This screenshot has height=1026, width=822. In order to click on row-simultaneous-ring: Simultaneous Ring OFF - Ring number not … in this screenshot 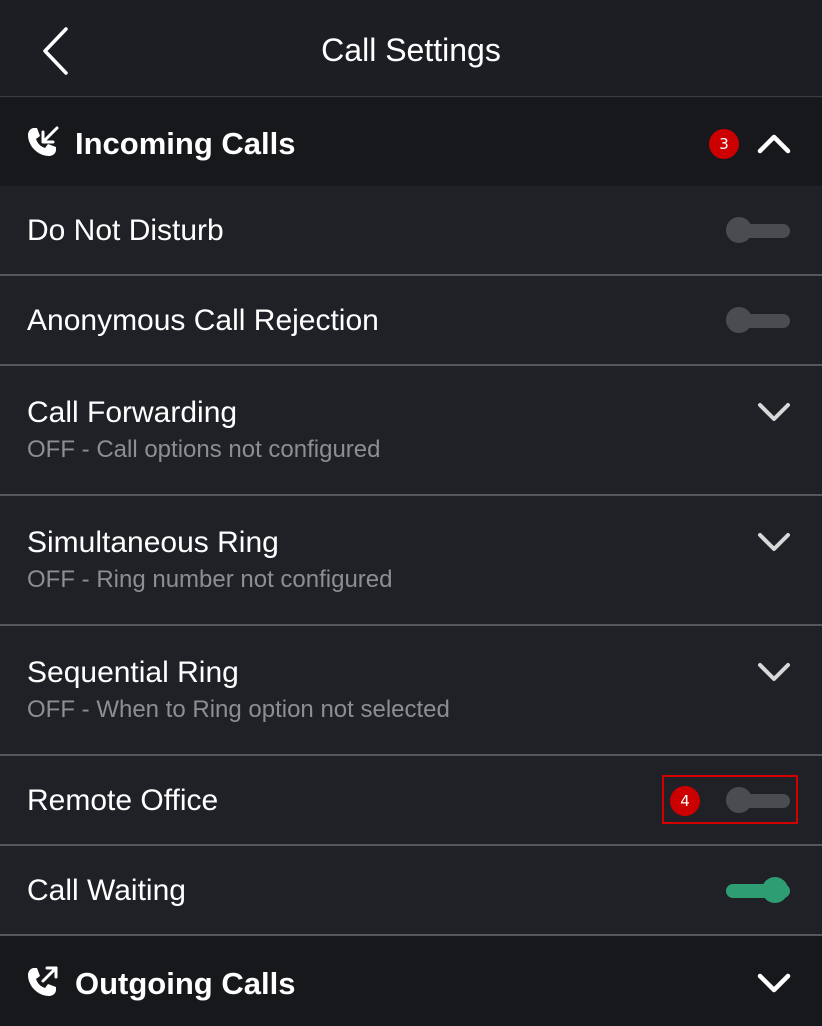, I will do `click(411, 561)`.